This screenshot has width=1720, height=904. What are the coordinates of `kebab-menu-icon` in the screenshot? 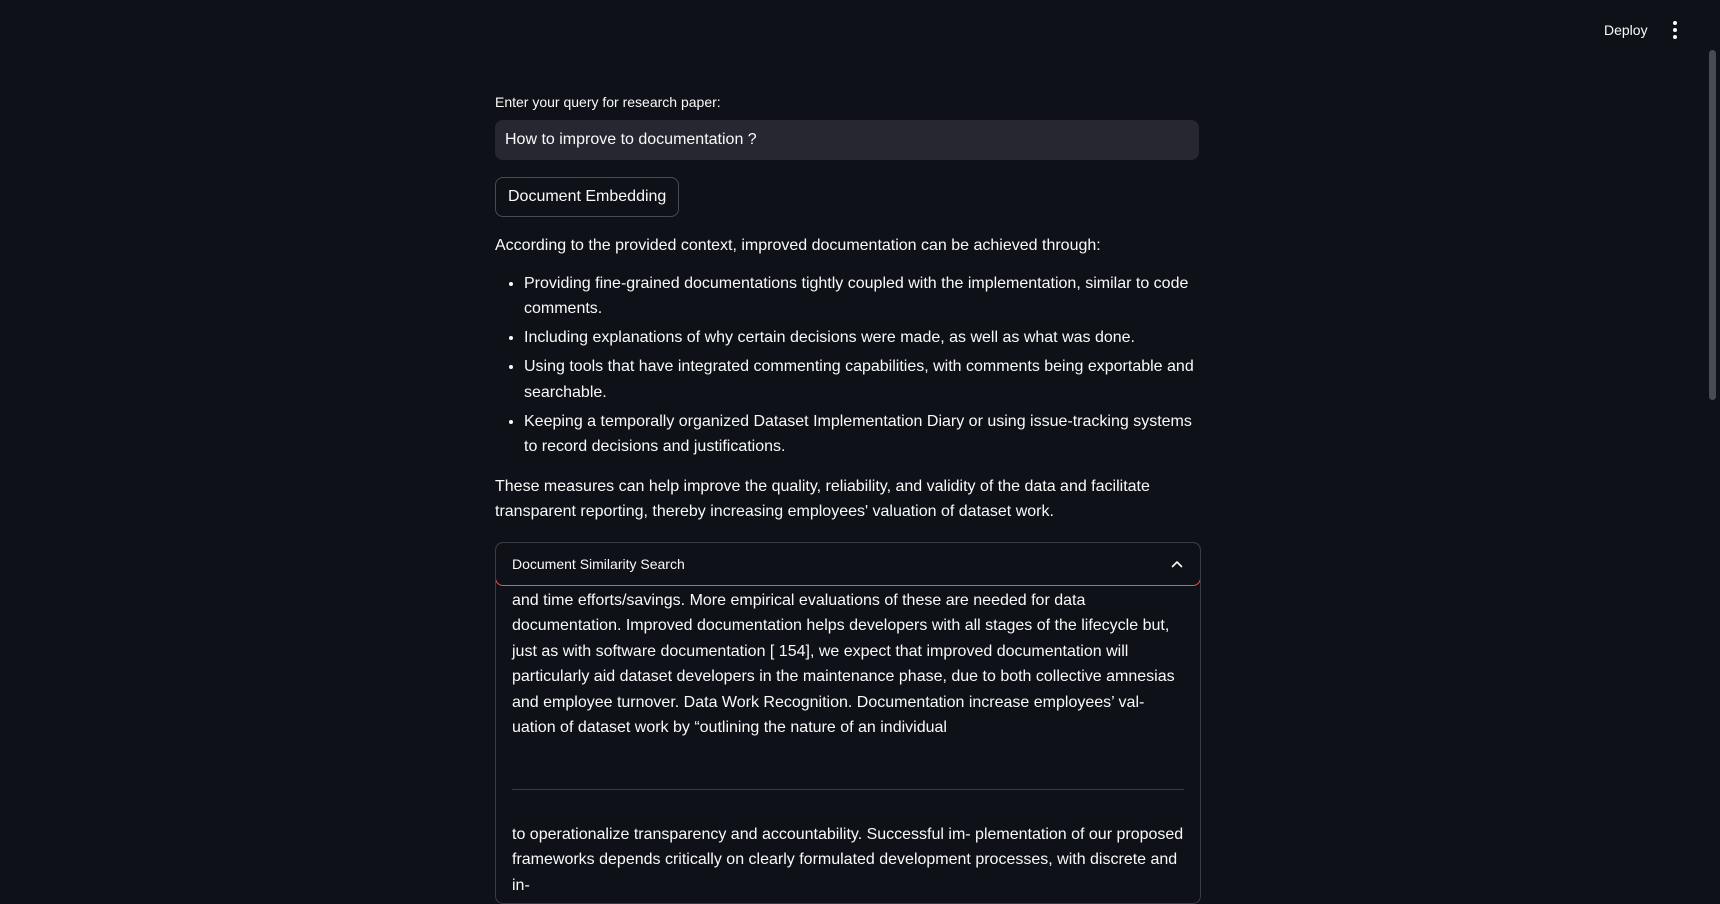 It's located at (1675, 30).